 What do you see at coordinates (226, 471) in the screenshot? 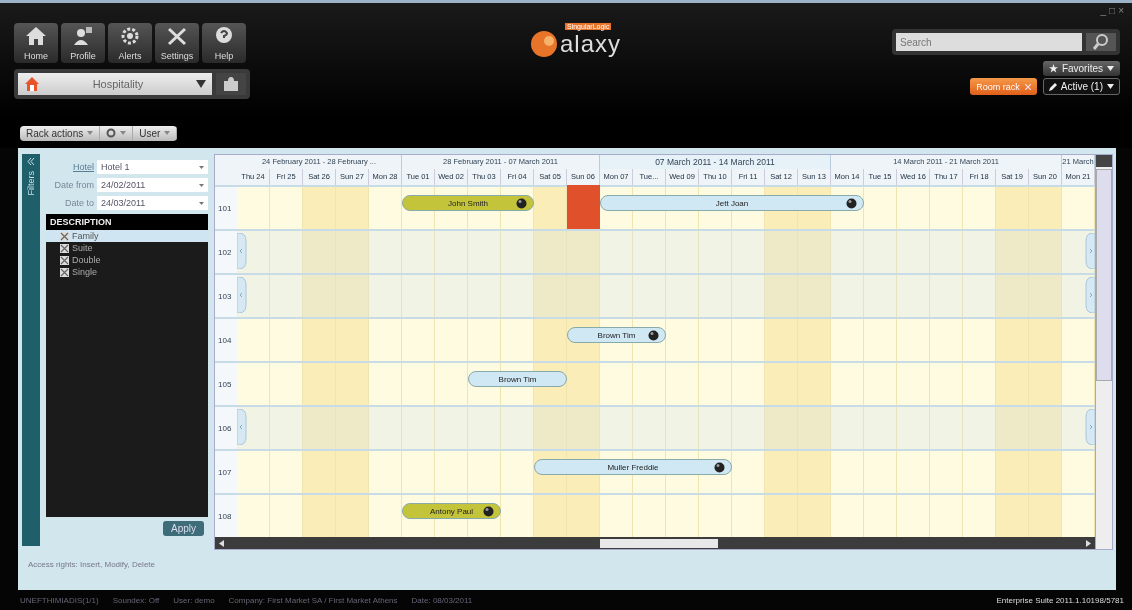
I see `room-number: 107` at bounding box center [226, 471].